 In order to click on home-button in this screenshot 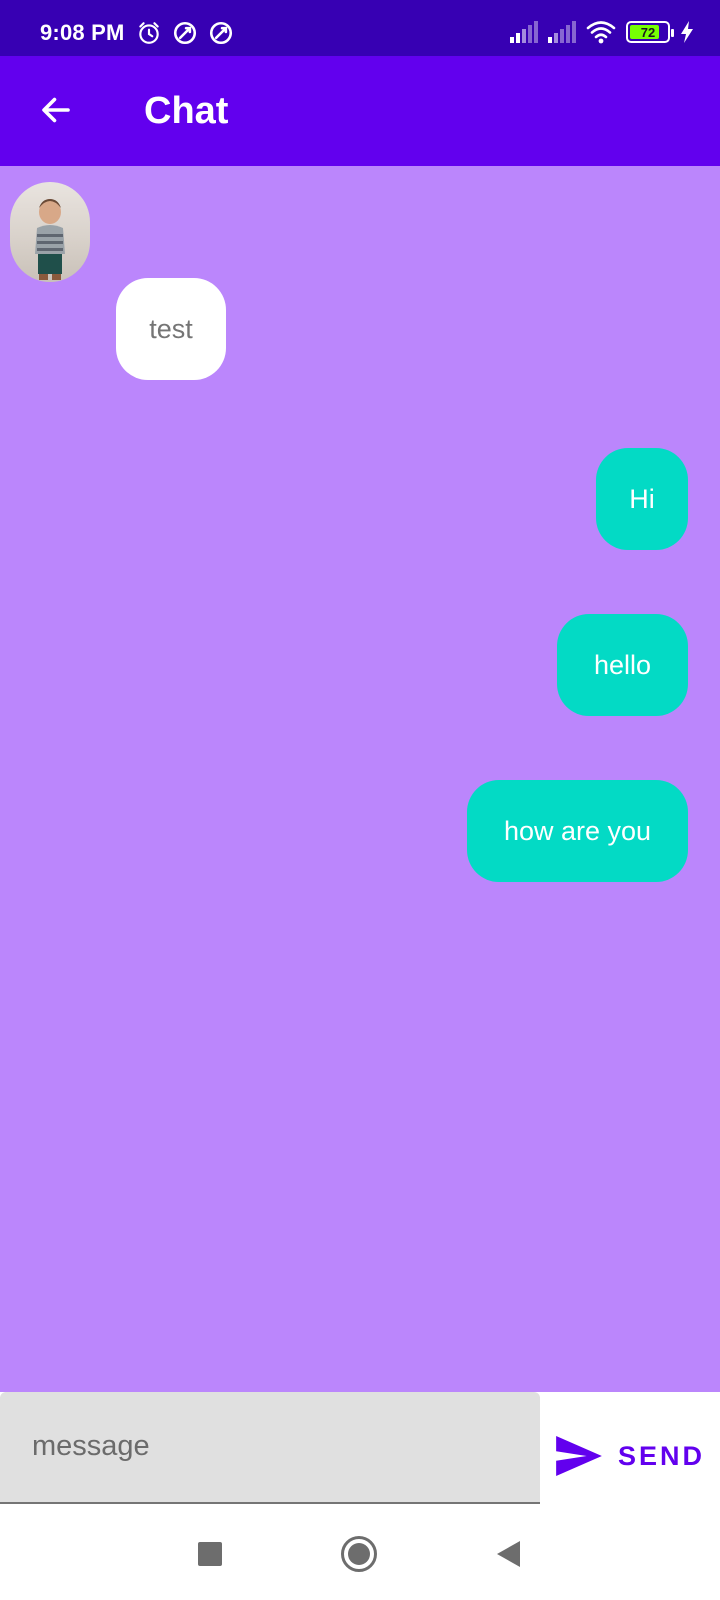, I will do `click(359, 1554)`.